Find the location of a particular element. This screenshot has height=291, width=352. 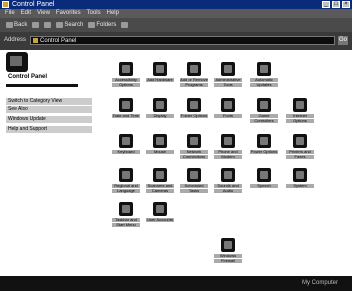

item-system: System is located at coordinates (300, 182).